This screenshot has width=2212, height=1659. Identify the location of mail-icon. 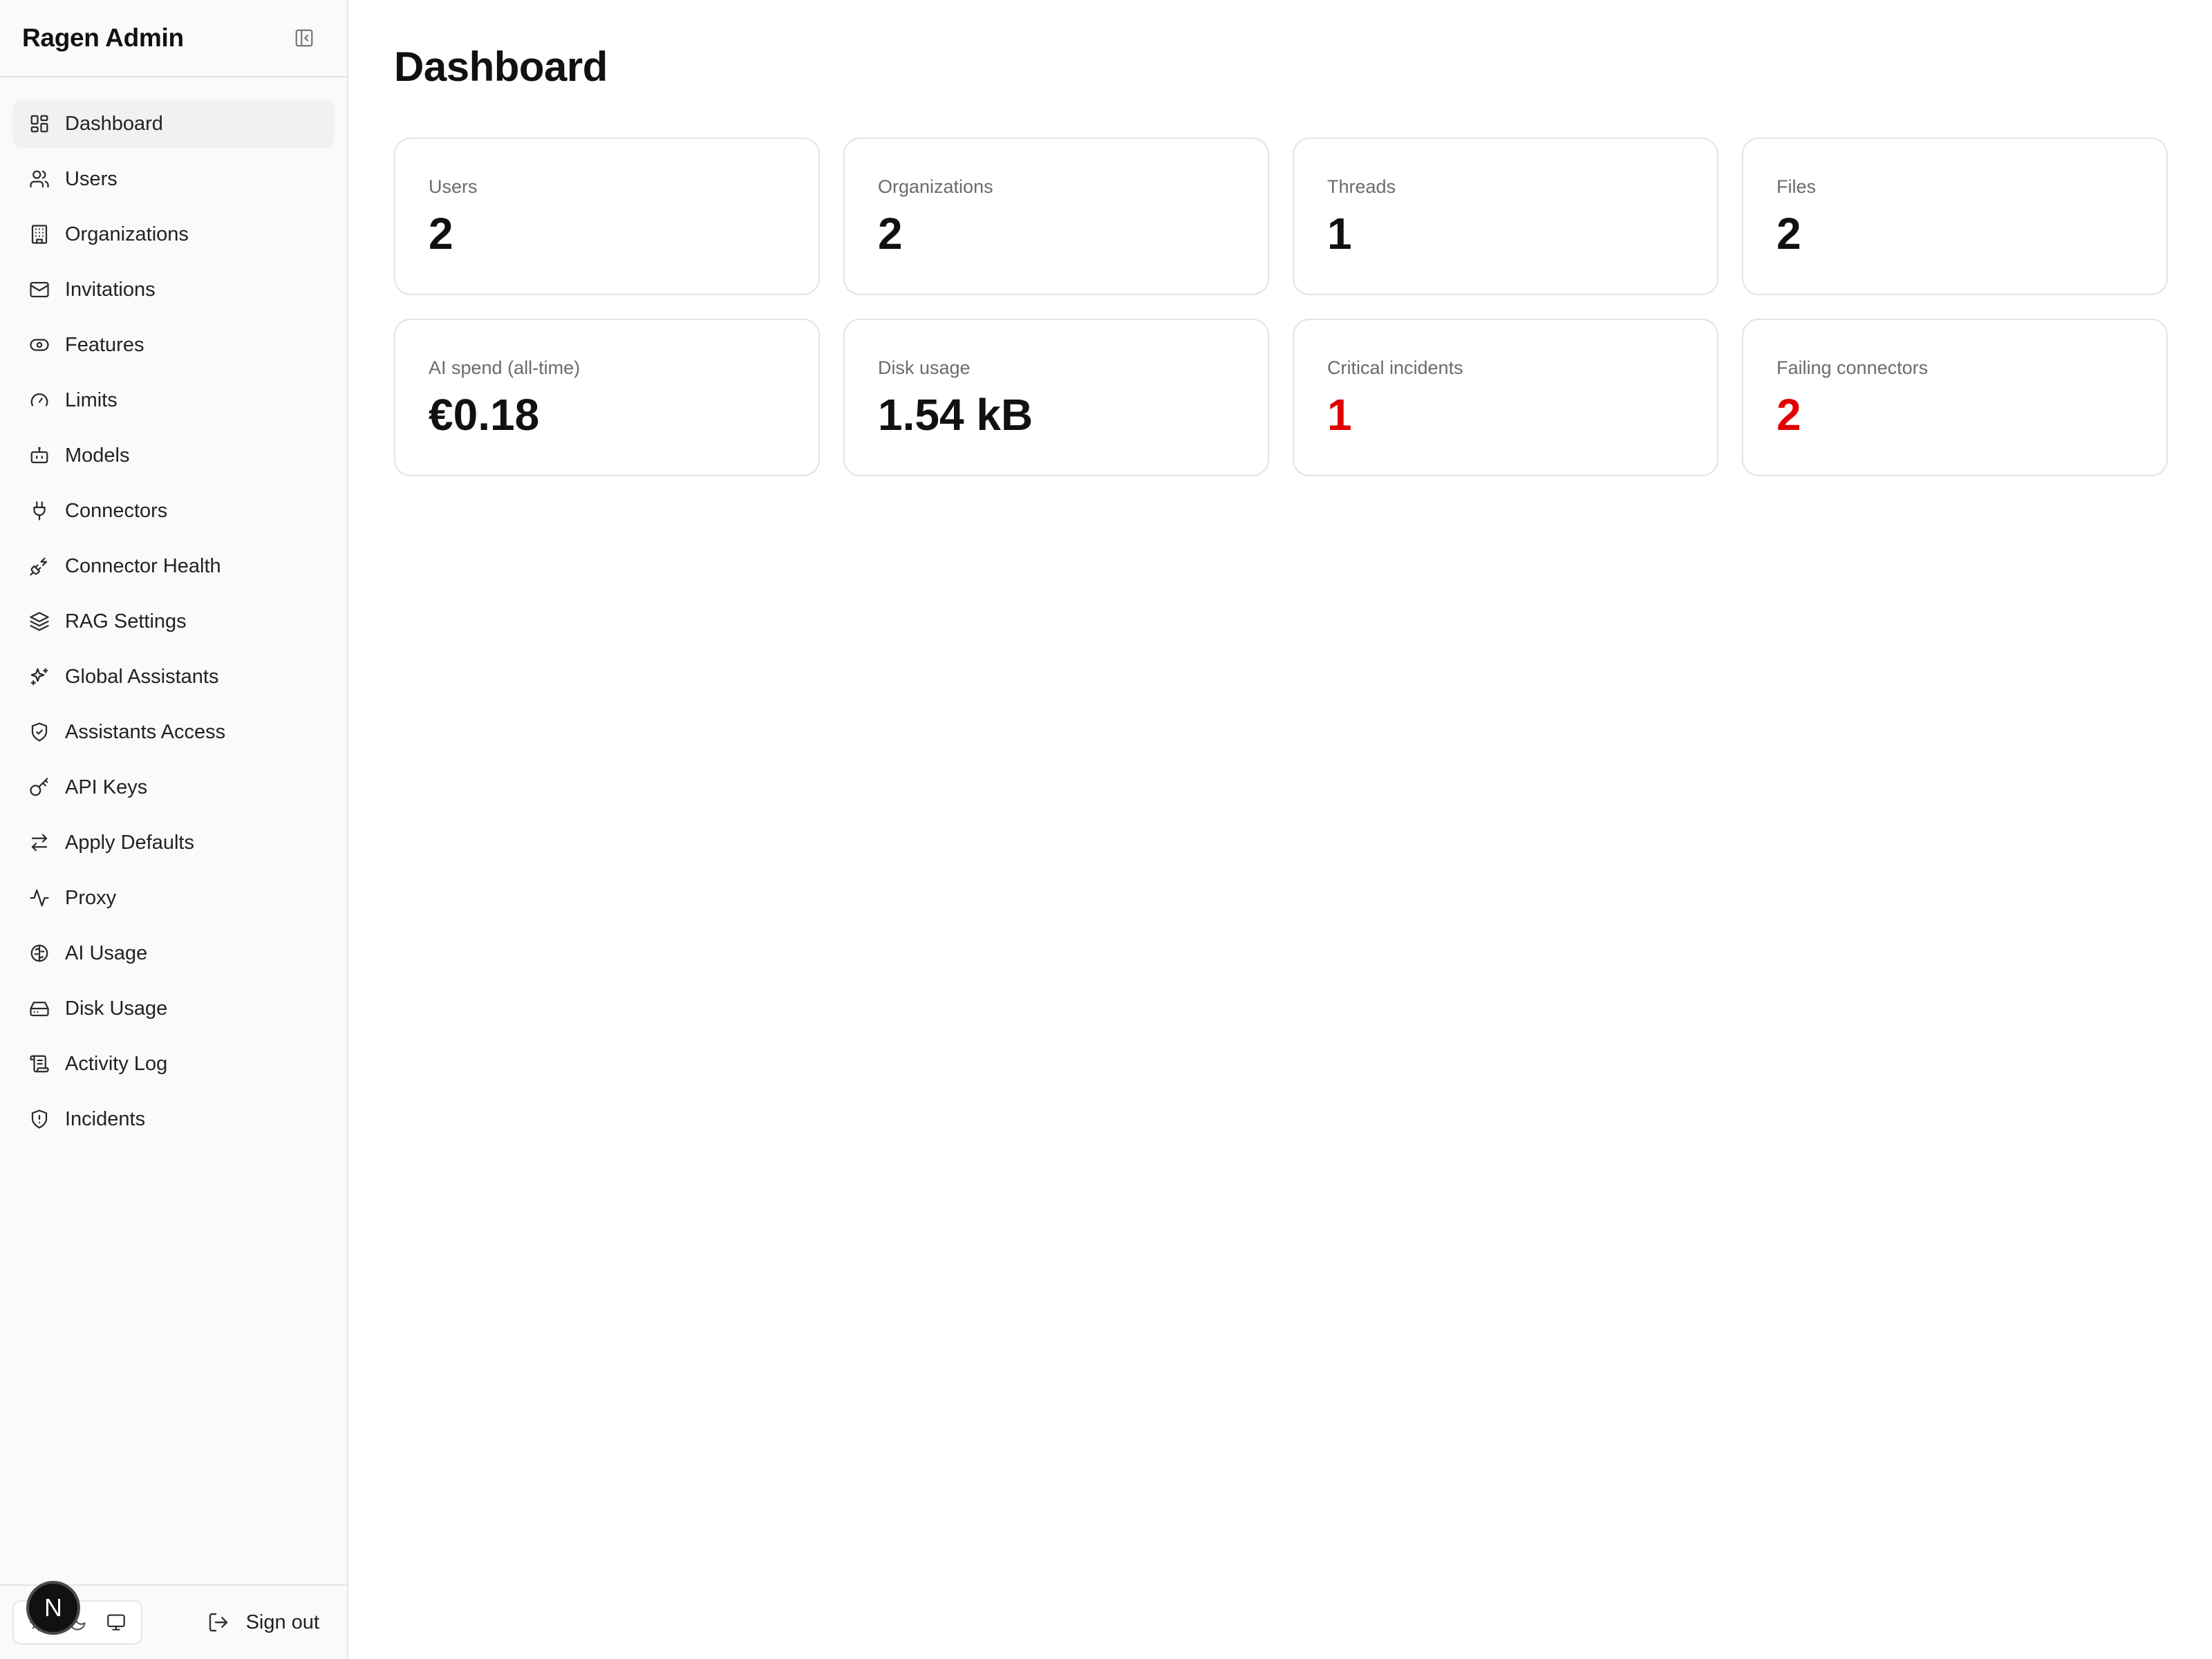
(40, 289).